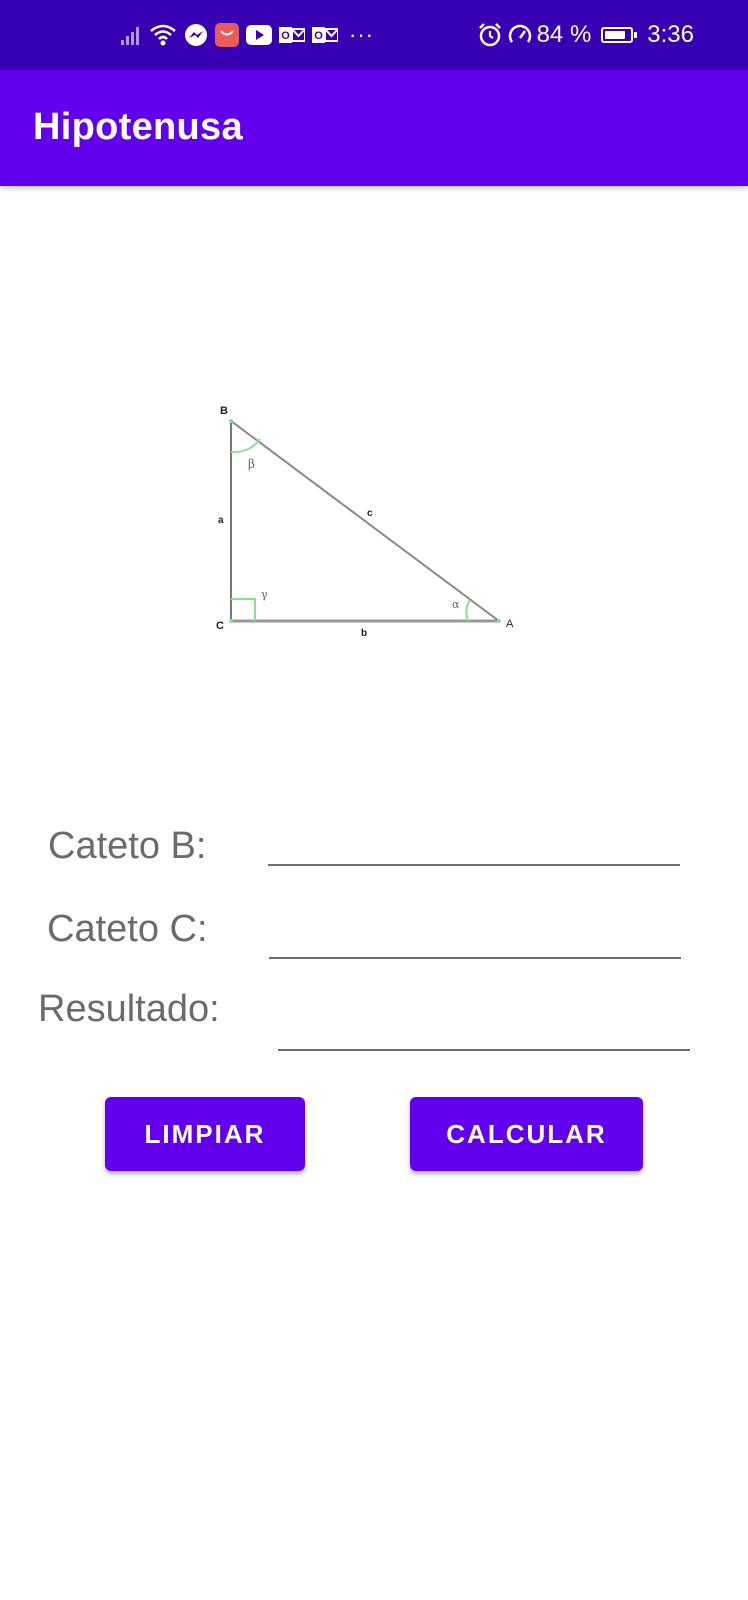 The height and width of the screenshot is (1600, 748). I want to click on resultado-input, so click(484, 1031).